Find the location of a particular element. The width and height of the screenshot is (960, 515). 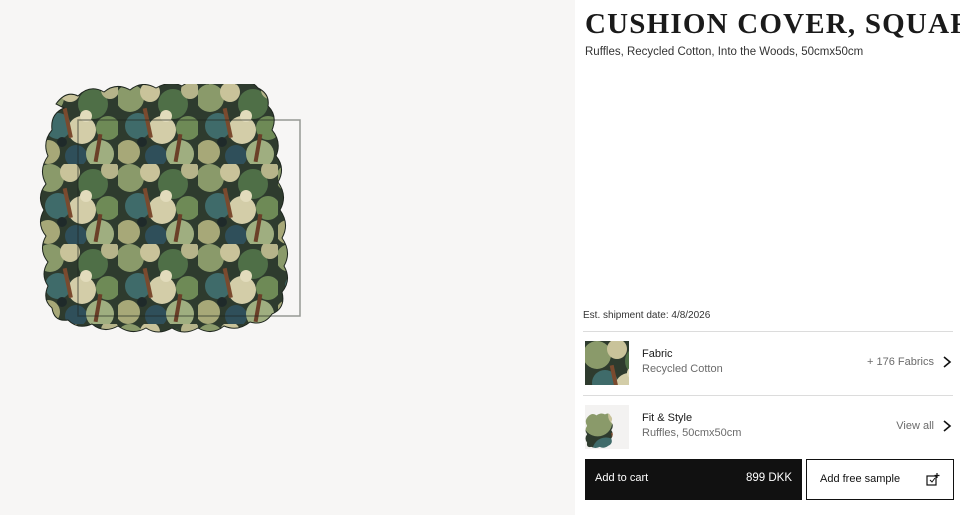

fabric-option-row: Fabric Recycled Cotton + 176 Fabrics is located at coordinates (768, 367).